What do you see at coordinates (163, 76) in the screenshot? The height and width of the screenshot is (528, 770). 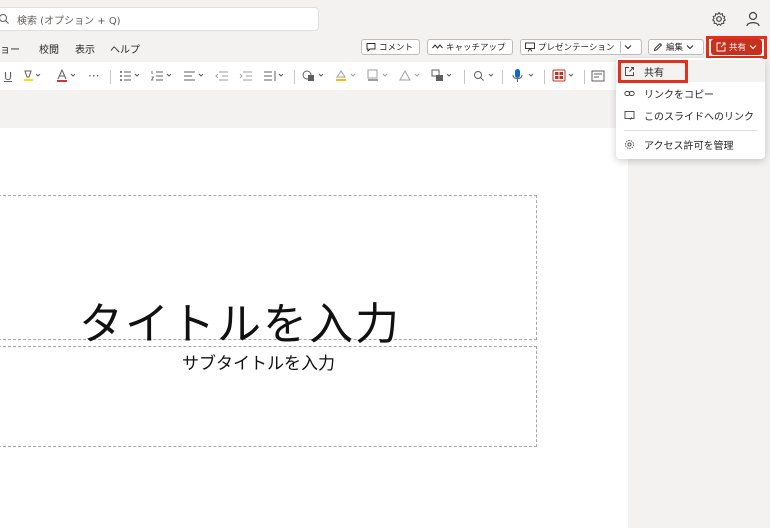 I see `numbered-list-icon` at bounding box center [163, 76].